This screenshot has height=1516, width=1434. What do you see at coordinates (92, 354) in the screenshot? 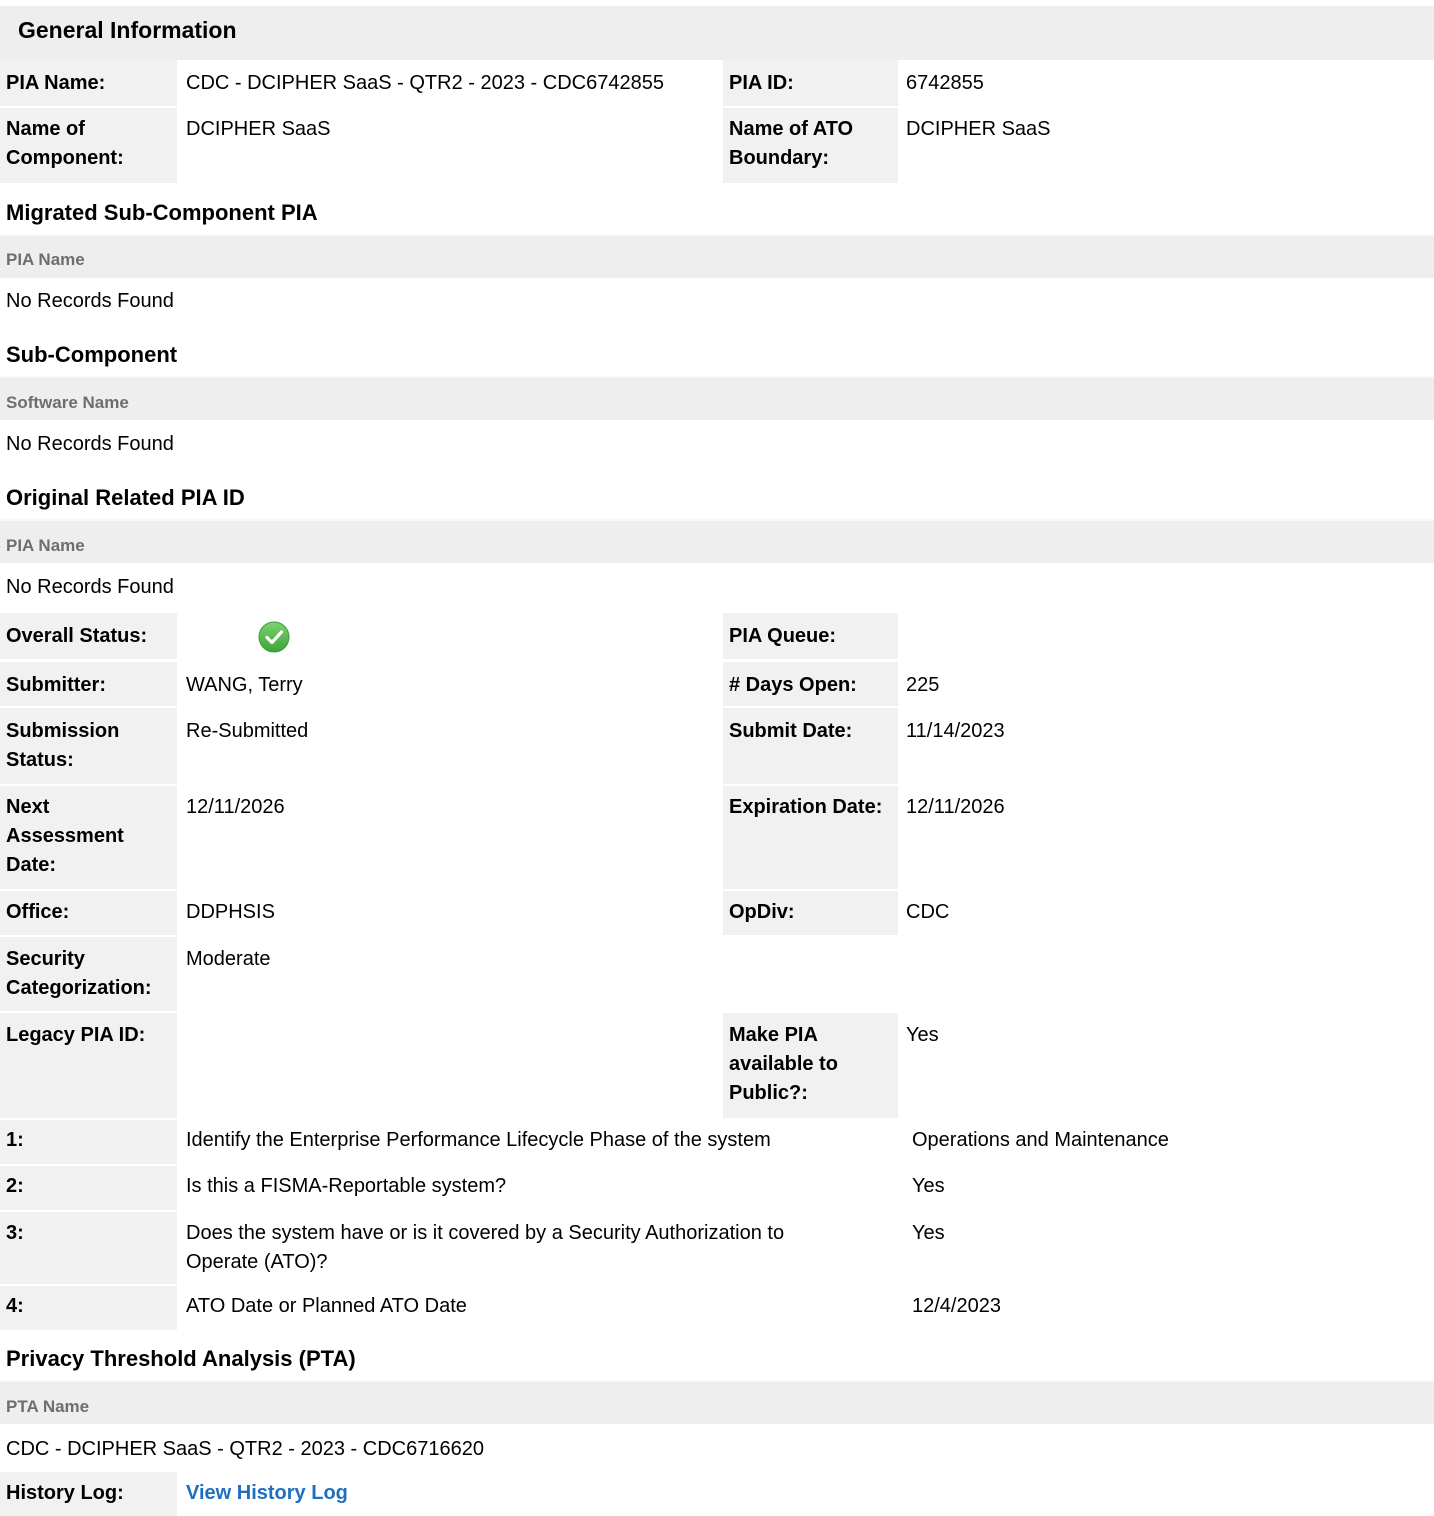
I see `subcomponent-section-title: Sub-Component` at bounding box center [92, 354].